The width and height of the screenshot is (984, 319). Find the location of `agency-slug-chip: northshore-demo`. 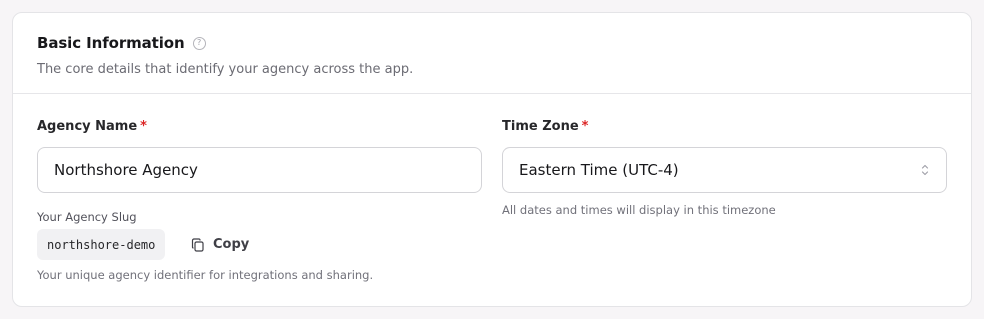

agency-slug-chip: northshore-demo is located at coordinates (101, 244).